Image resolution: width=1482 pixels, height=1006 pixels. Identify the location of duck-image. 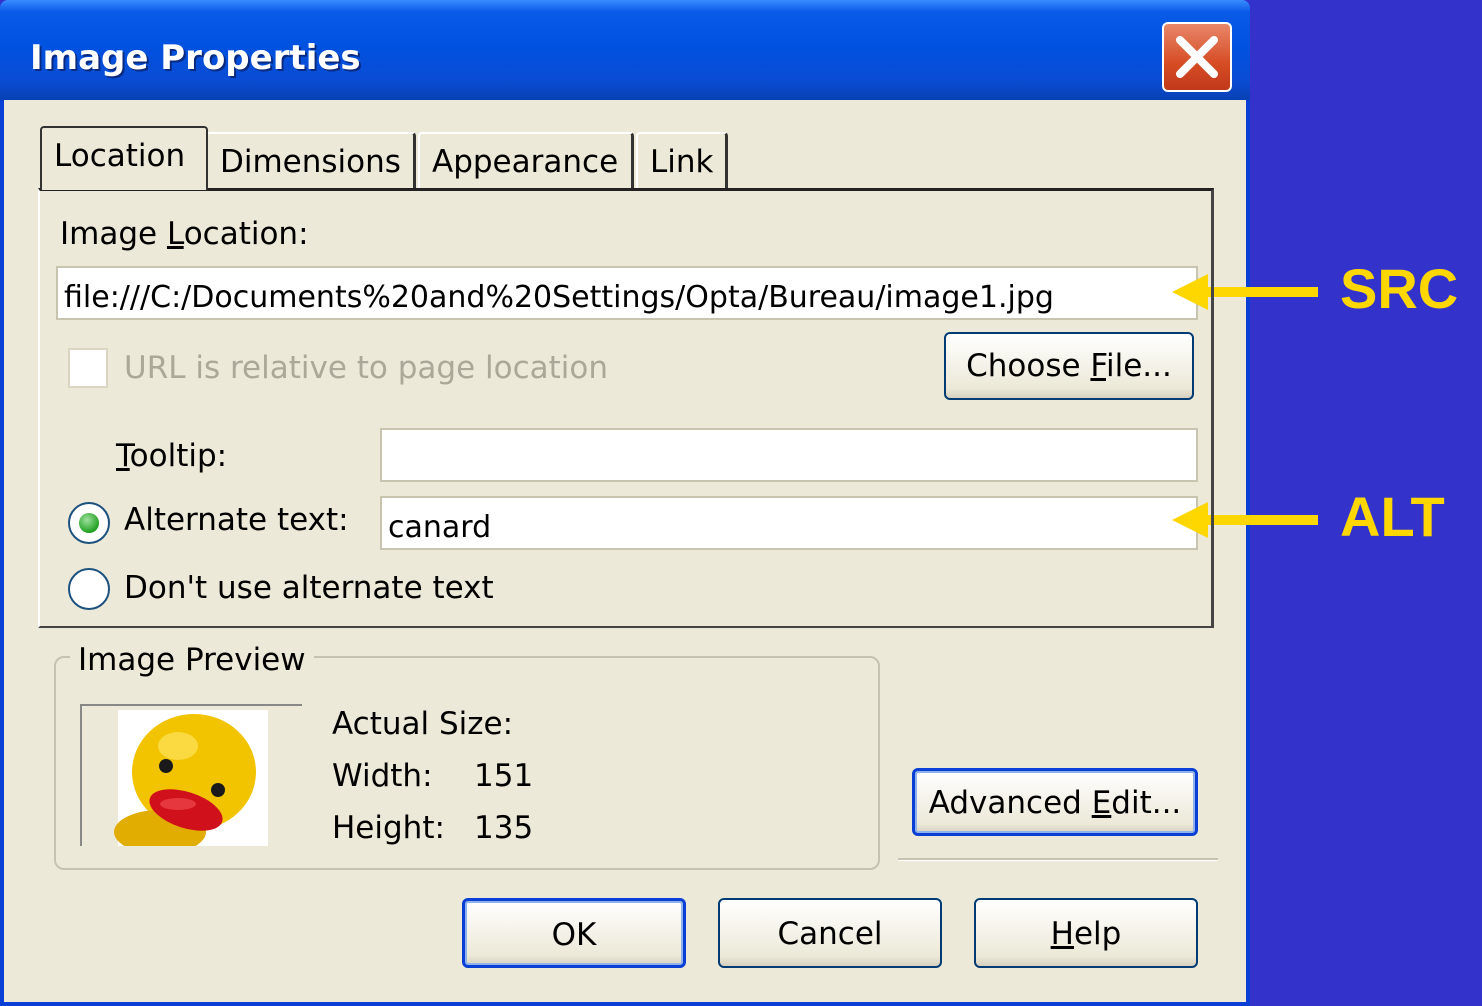
(191, 782).